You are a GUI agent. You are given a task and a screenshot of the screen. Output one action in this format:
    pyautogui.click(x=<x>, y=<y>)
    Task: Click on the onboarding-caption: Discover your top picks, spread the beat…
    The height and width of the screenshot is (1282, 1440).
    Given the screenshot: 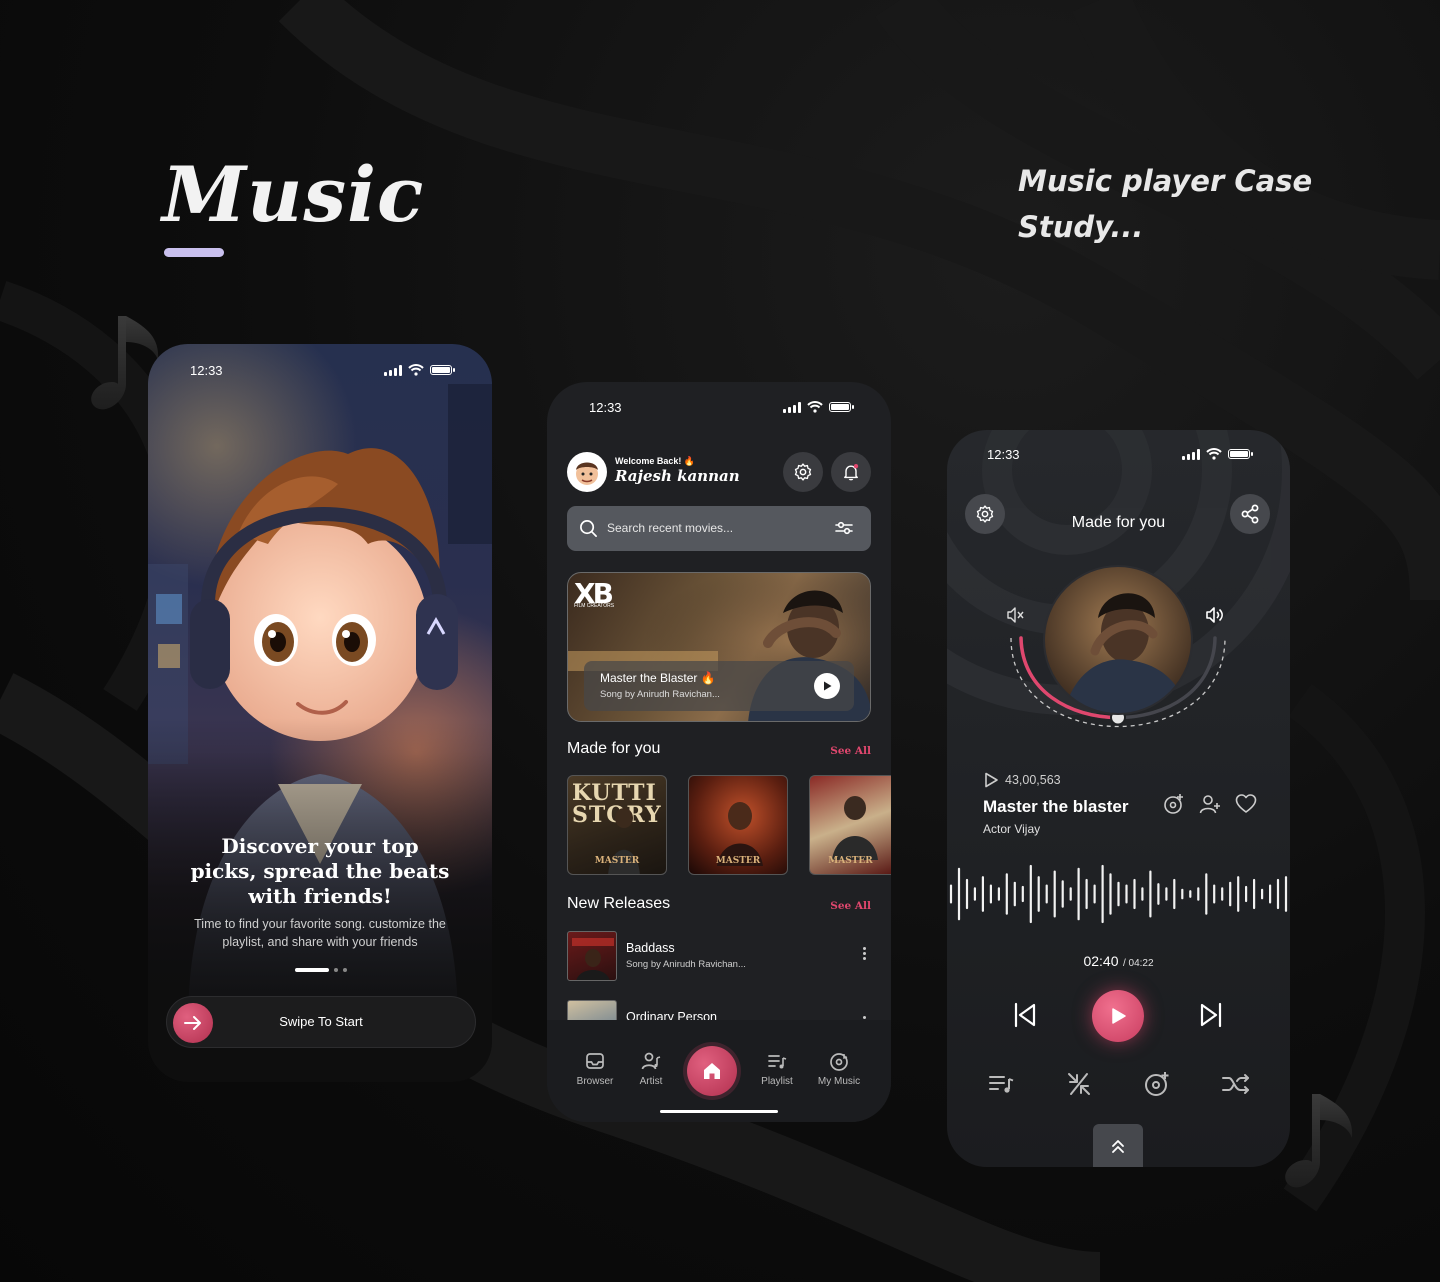 What is the action you would take?
    pyautogui.click(x=320, y=892)
    